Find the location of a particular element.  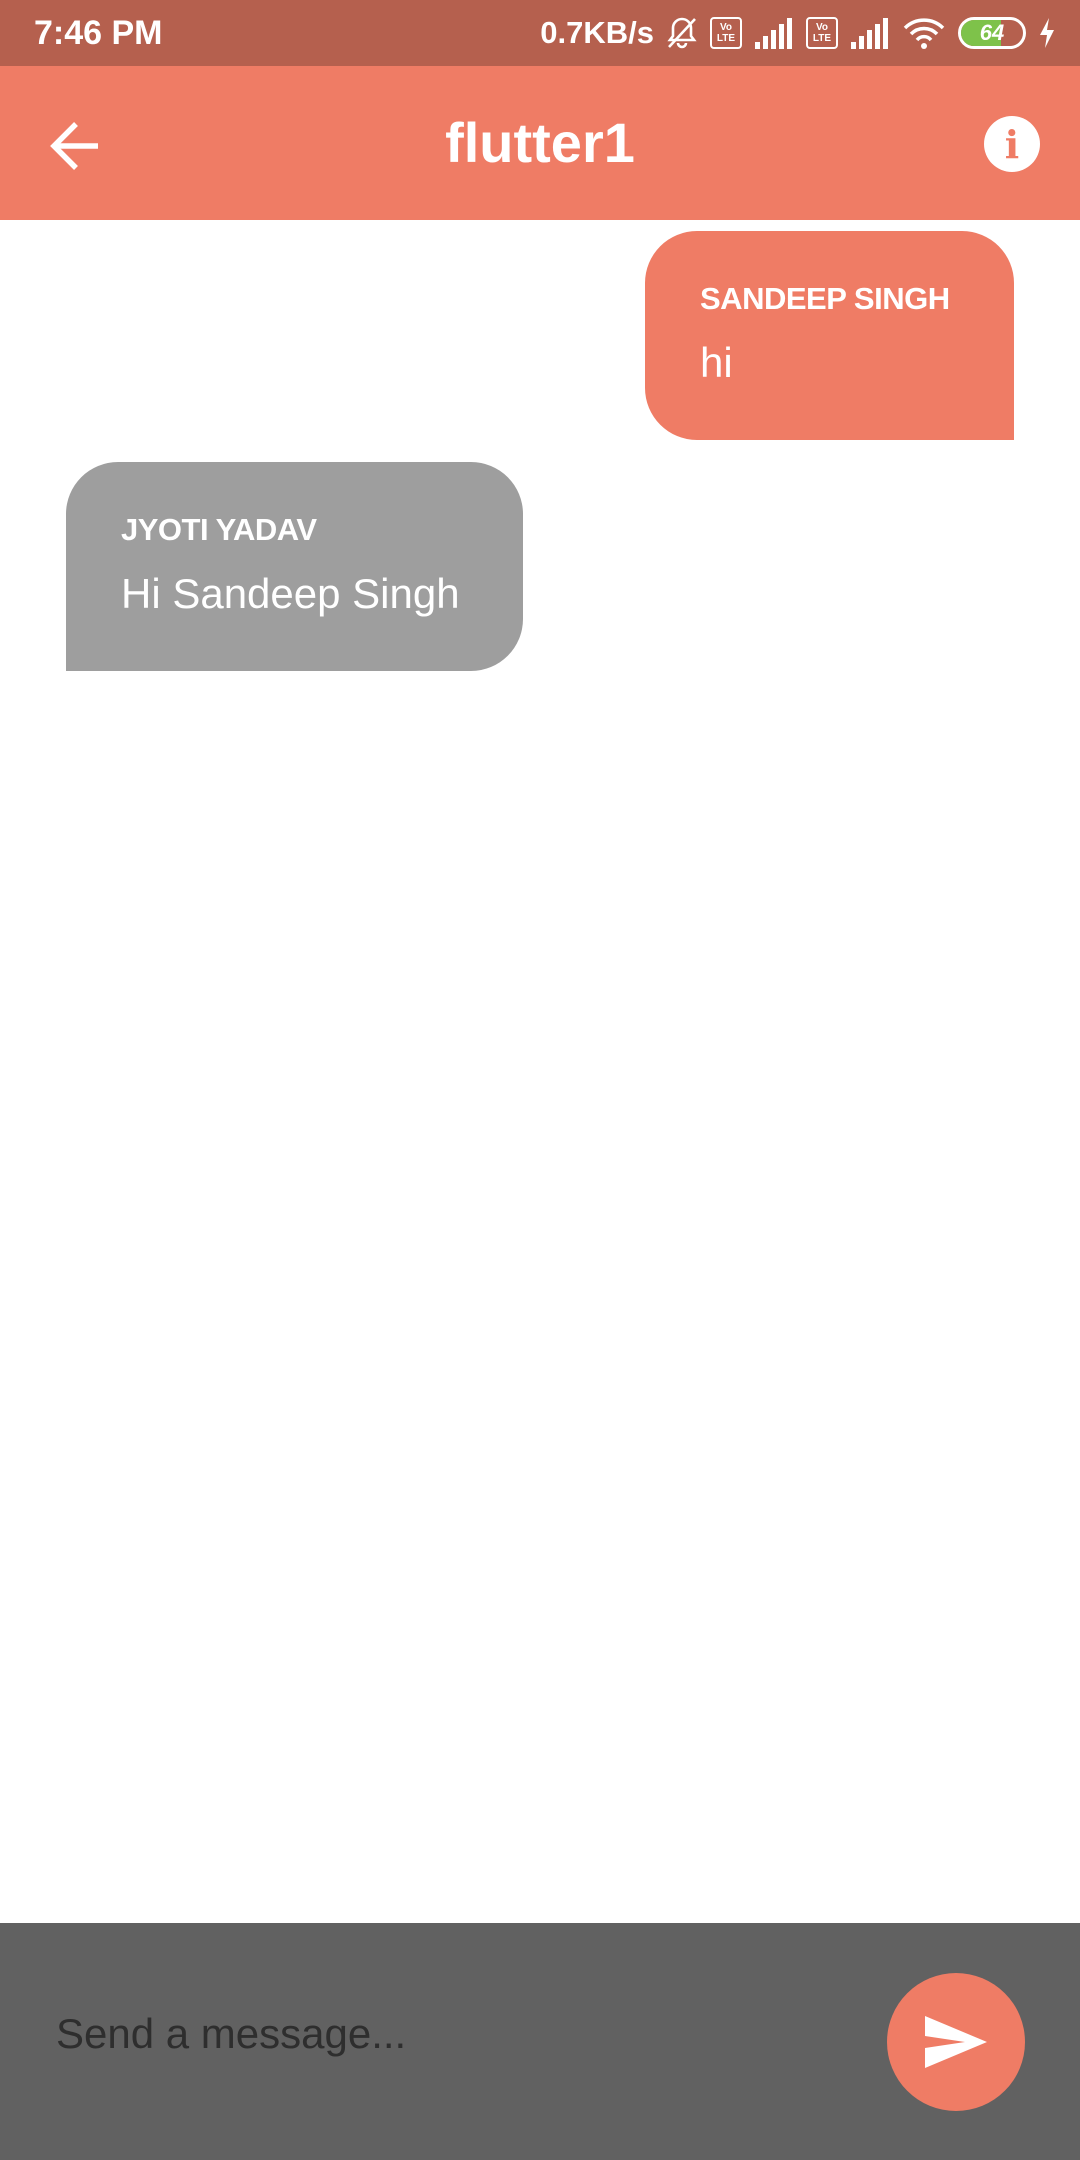

battery-percent: 64 is located at coordinates (992, 32).